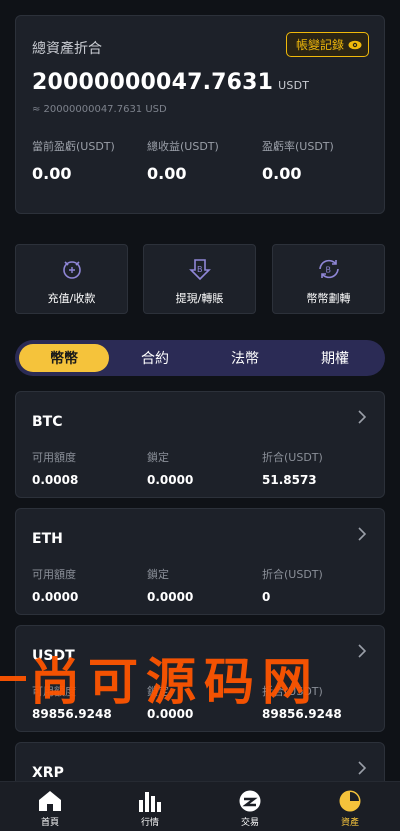 This screenshot has height=831, width=400. Describe the element at coordinates (249, 823) in the screenshot. I see `nav-trade-label: 交易` at that location.